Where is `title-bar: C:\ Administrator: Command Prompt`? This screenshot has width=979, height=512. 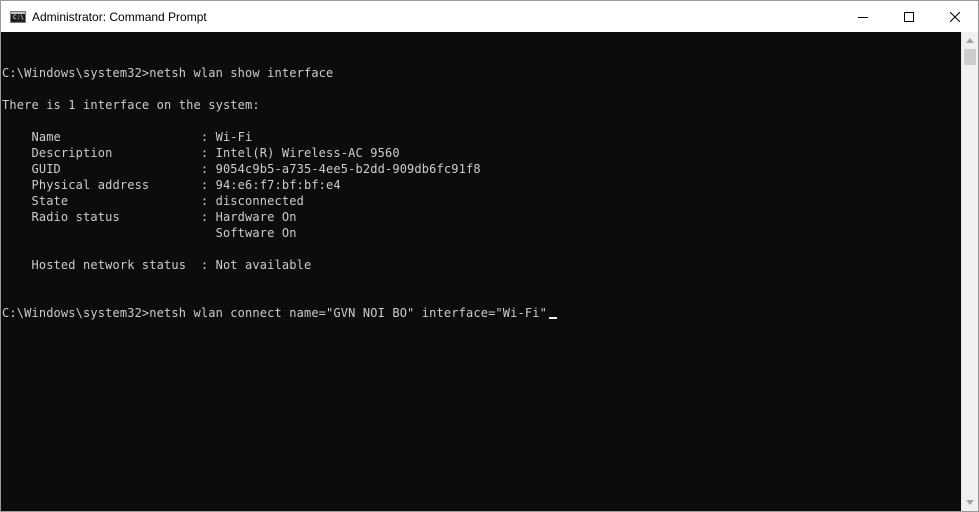 title-bar: C:\ Administrator: Command Prompt is located at coordinates (489, 16).